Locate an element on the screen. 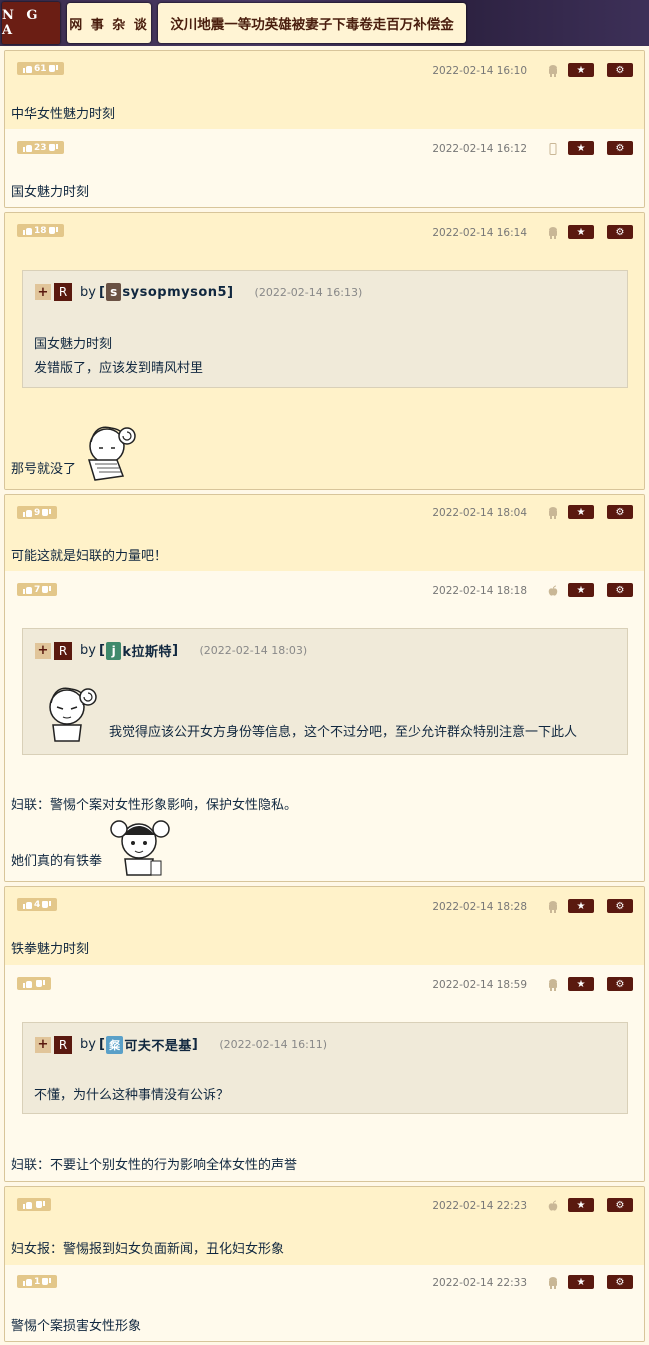 This screenshot has width=649, height=1345. post-date: 2022-02-14 16:12 is located at coordinates (479, 149).